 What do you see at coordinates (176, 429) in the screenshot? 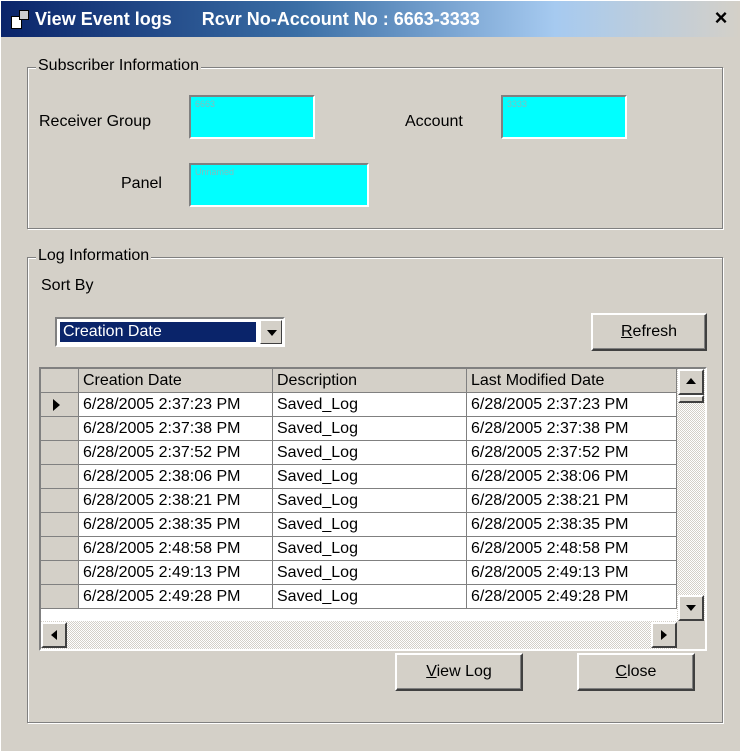
I see `cell-creation-date: 6/28/2005 2:37:38 PM` at bounding box center [176, 429].